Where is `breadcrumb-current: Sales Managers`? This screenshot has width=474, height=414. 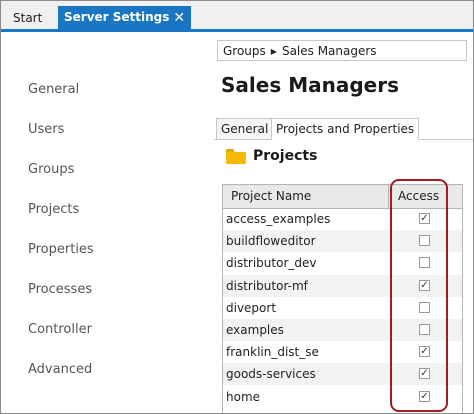 breadcrumb-current: Sales Managers is located at coordinates (329, 51).